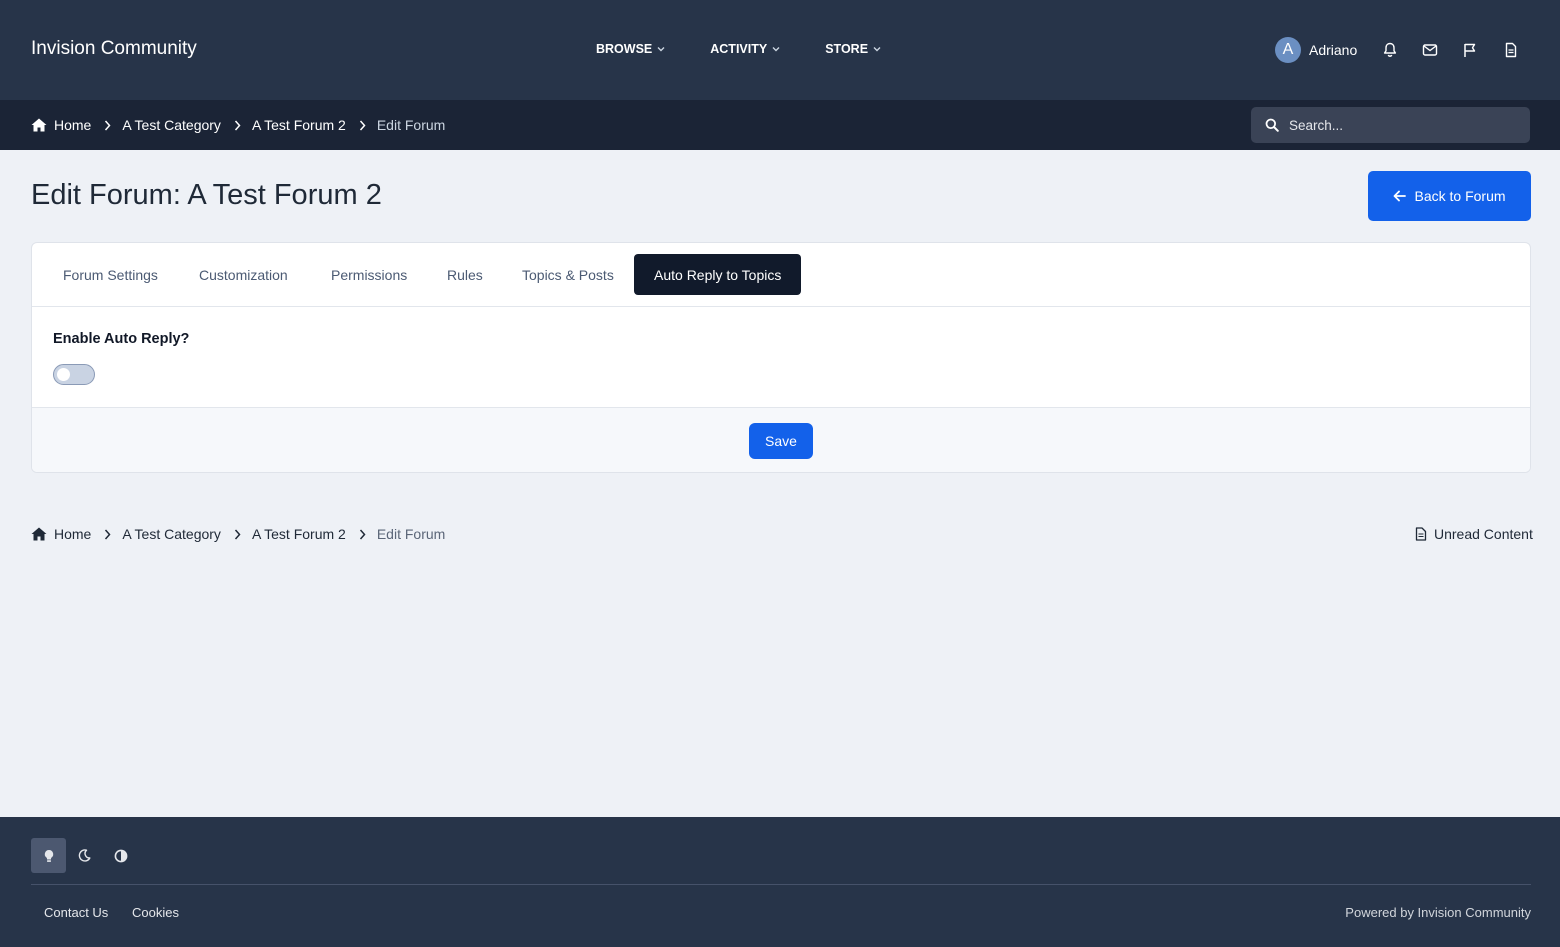 Image resolution: width=1560 pixels, height=947 pixels. Describe the element at coordinates (206, 195) in the screenshot. I see `page-title: Edit Forum: A Test Forum 2` at that location.